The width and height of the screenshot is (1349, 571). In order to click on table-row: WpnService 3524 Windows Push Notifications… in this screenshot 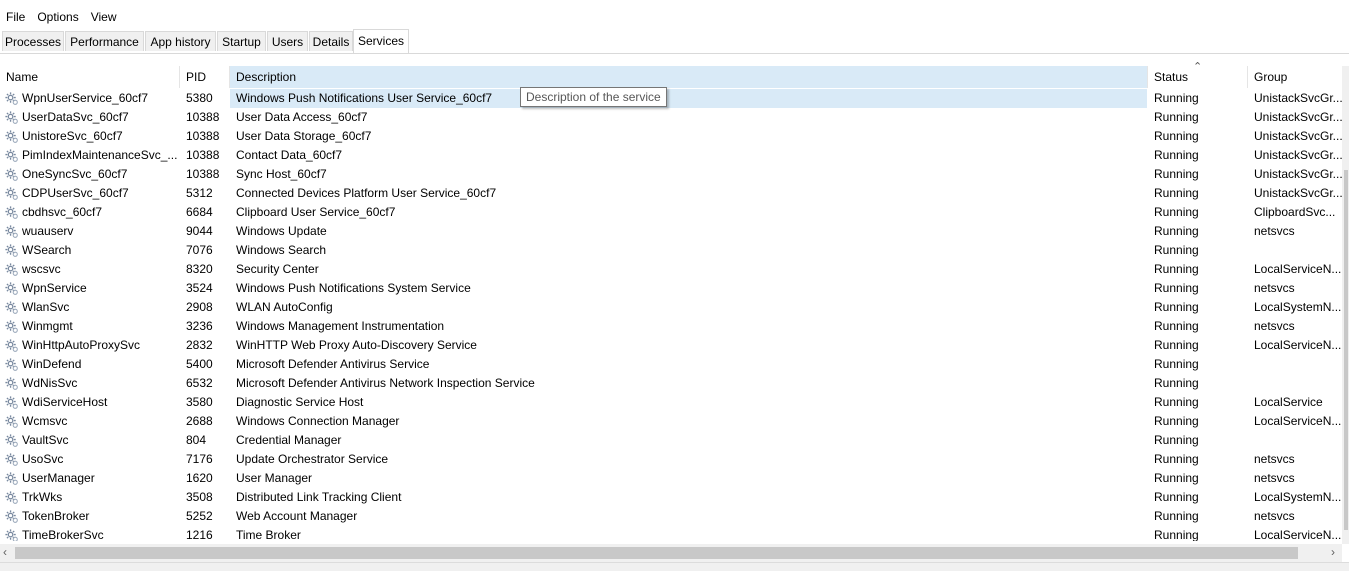, I will do `click(671, 288)`.